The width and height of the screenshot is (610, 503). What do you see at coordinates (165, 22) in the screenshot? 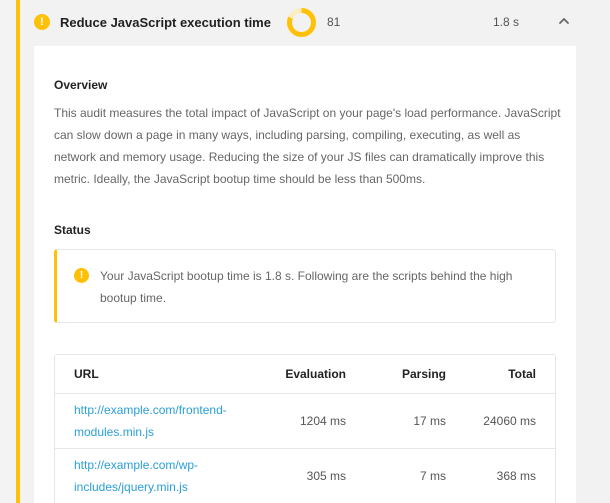
I see `audit-title: Reduce JavaScript execution time` at bounding box center [165, 22].